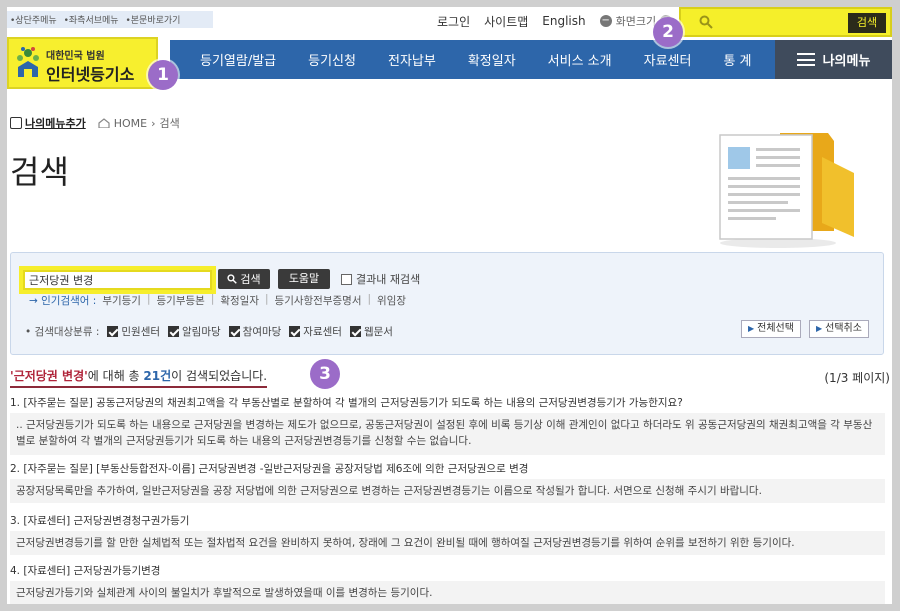  I want to click on category-option-label: 민원센터, so click(141, 332).